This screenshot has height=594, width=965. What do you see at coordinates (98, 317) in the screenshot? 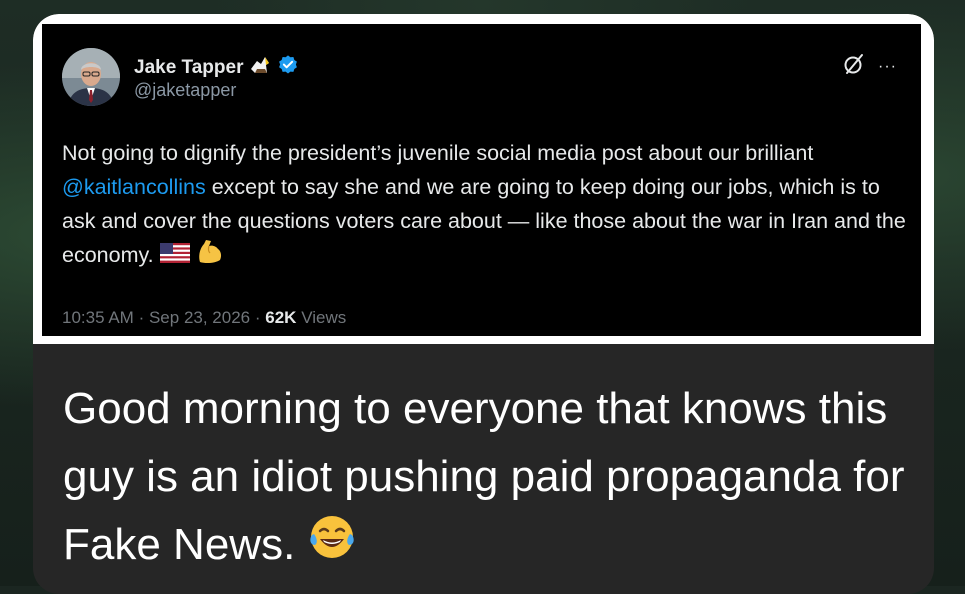
I see `tweet-time: 10:35 AM` at bounding box center [98, 317].